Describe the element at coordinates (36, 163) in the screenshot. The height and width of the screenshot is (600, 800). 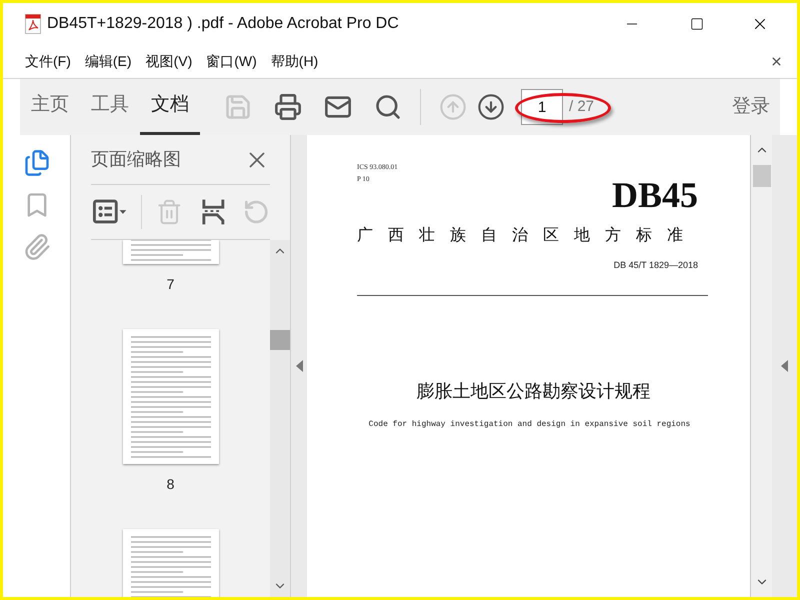
I see `pages-icon` at that location.